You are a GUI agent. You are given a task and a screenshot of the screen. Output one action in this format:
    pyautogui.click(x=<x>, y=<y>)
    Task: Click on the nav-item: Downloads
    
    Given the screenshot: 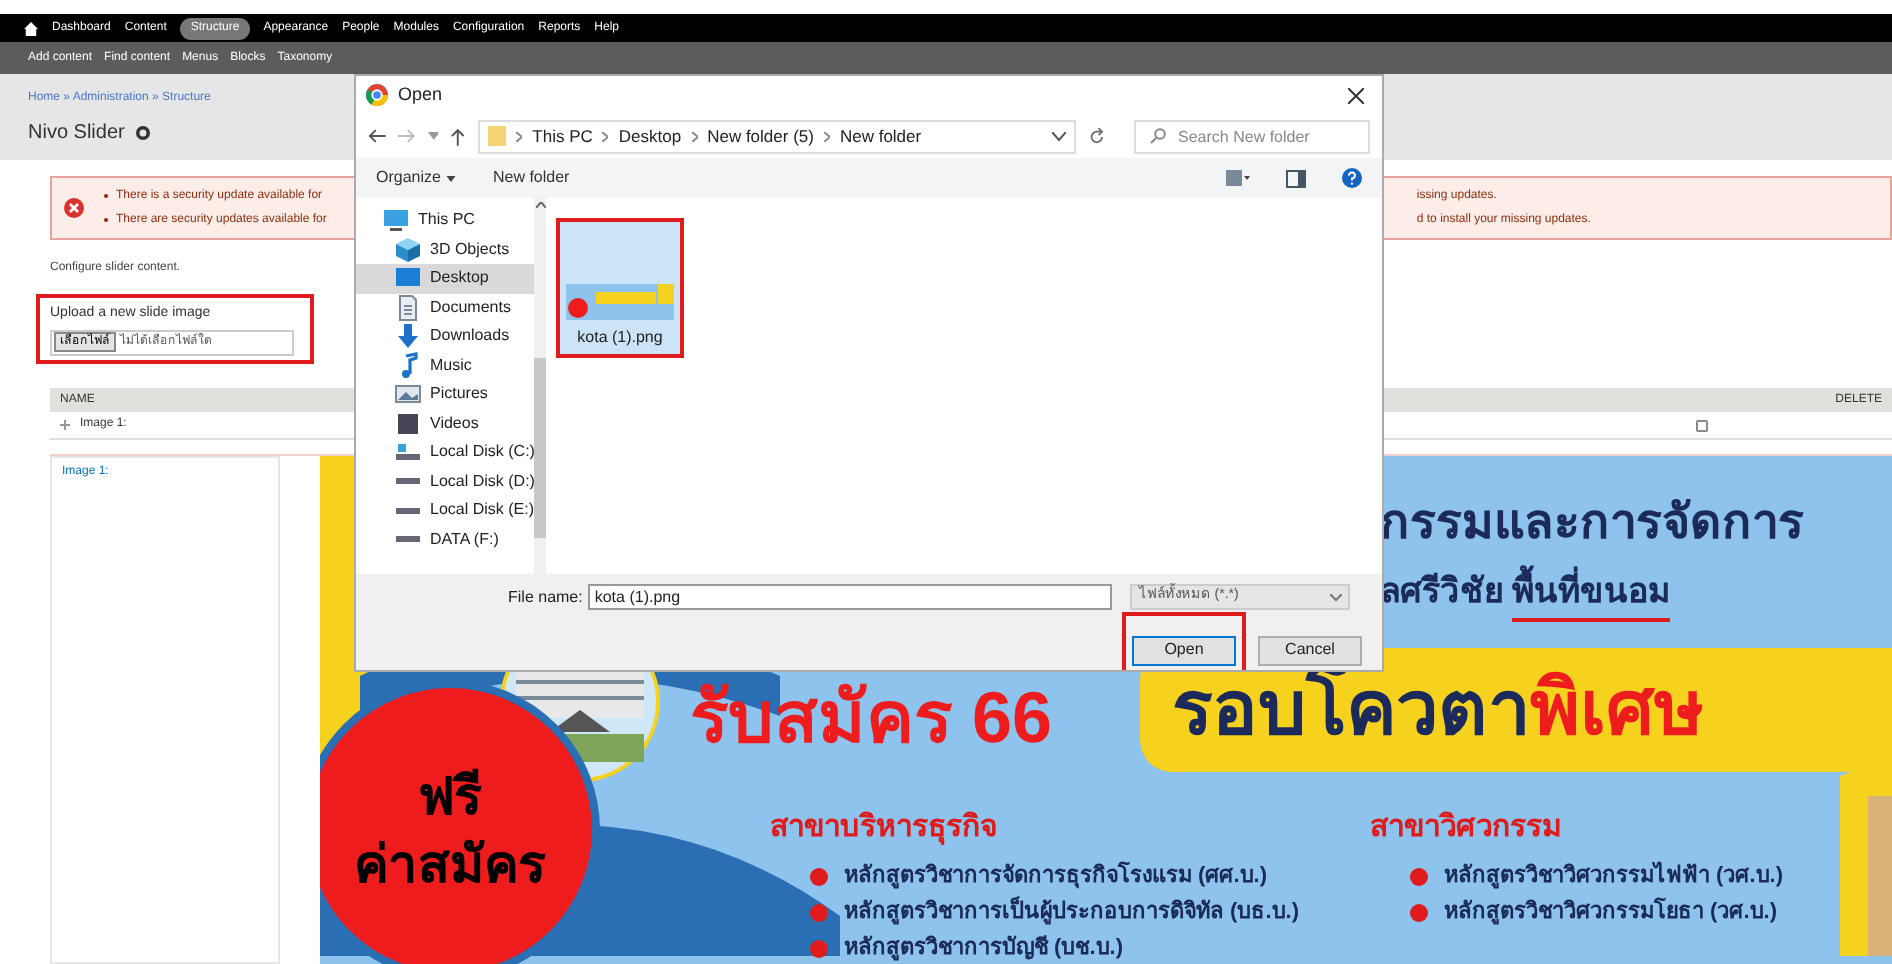 What is the action you would take?
    pyautogui.click(x=445, y=336)
    